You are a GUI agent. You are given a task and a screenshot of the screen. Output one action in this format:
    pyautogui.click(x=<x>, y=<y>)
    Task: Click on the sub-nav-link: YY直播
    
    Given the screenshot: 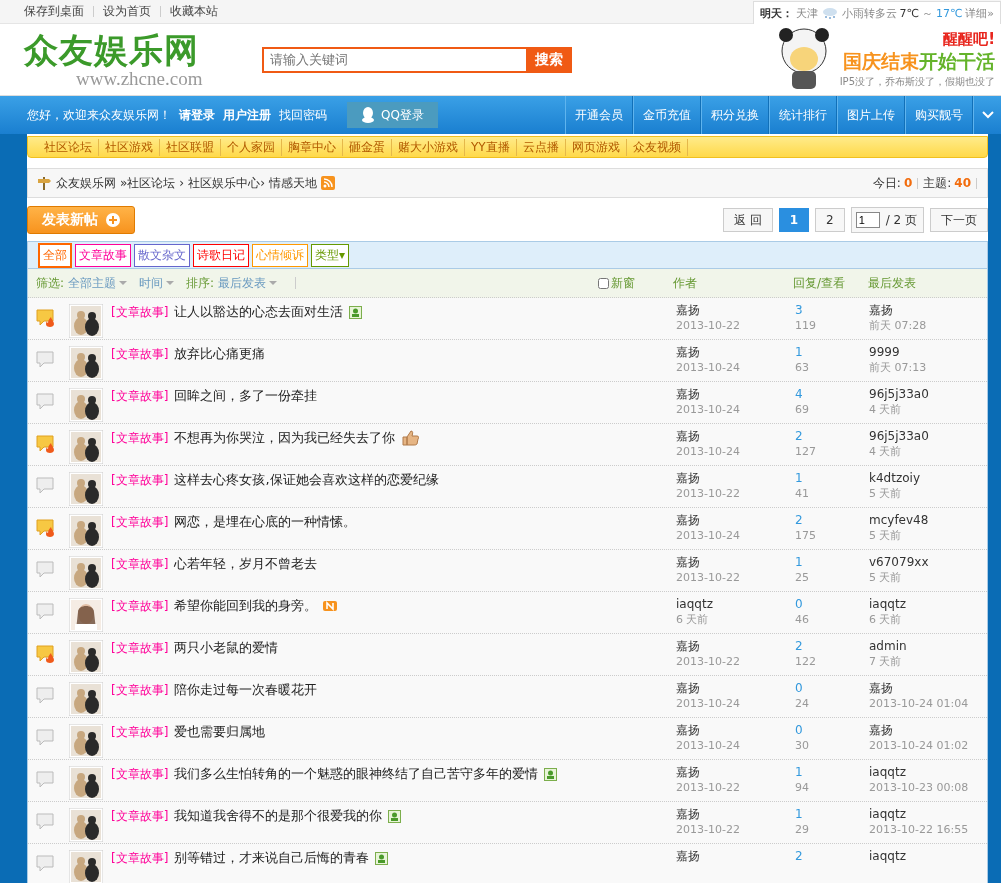 What is the action you would take?
    pyautogui.click(x=491, y=147)
    